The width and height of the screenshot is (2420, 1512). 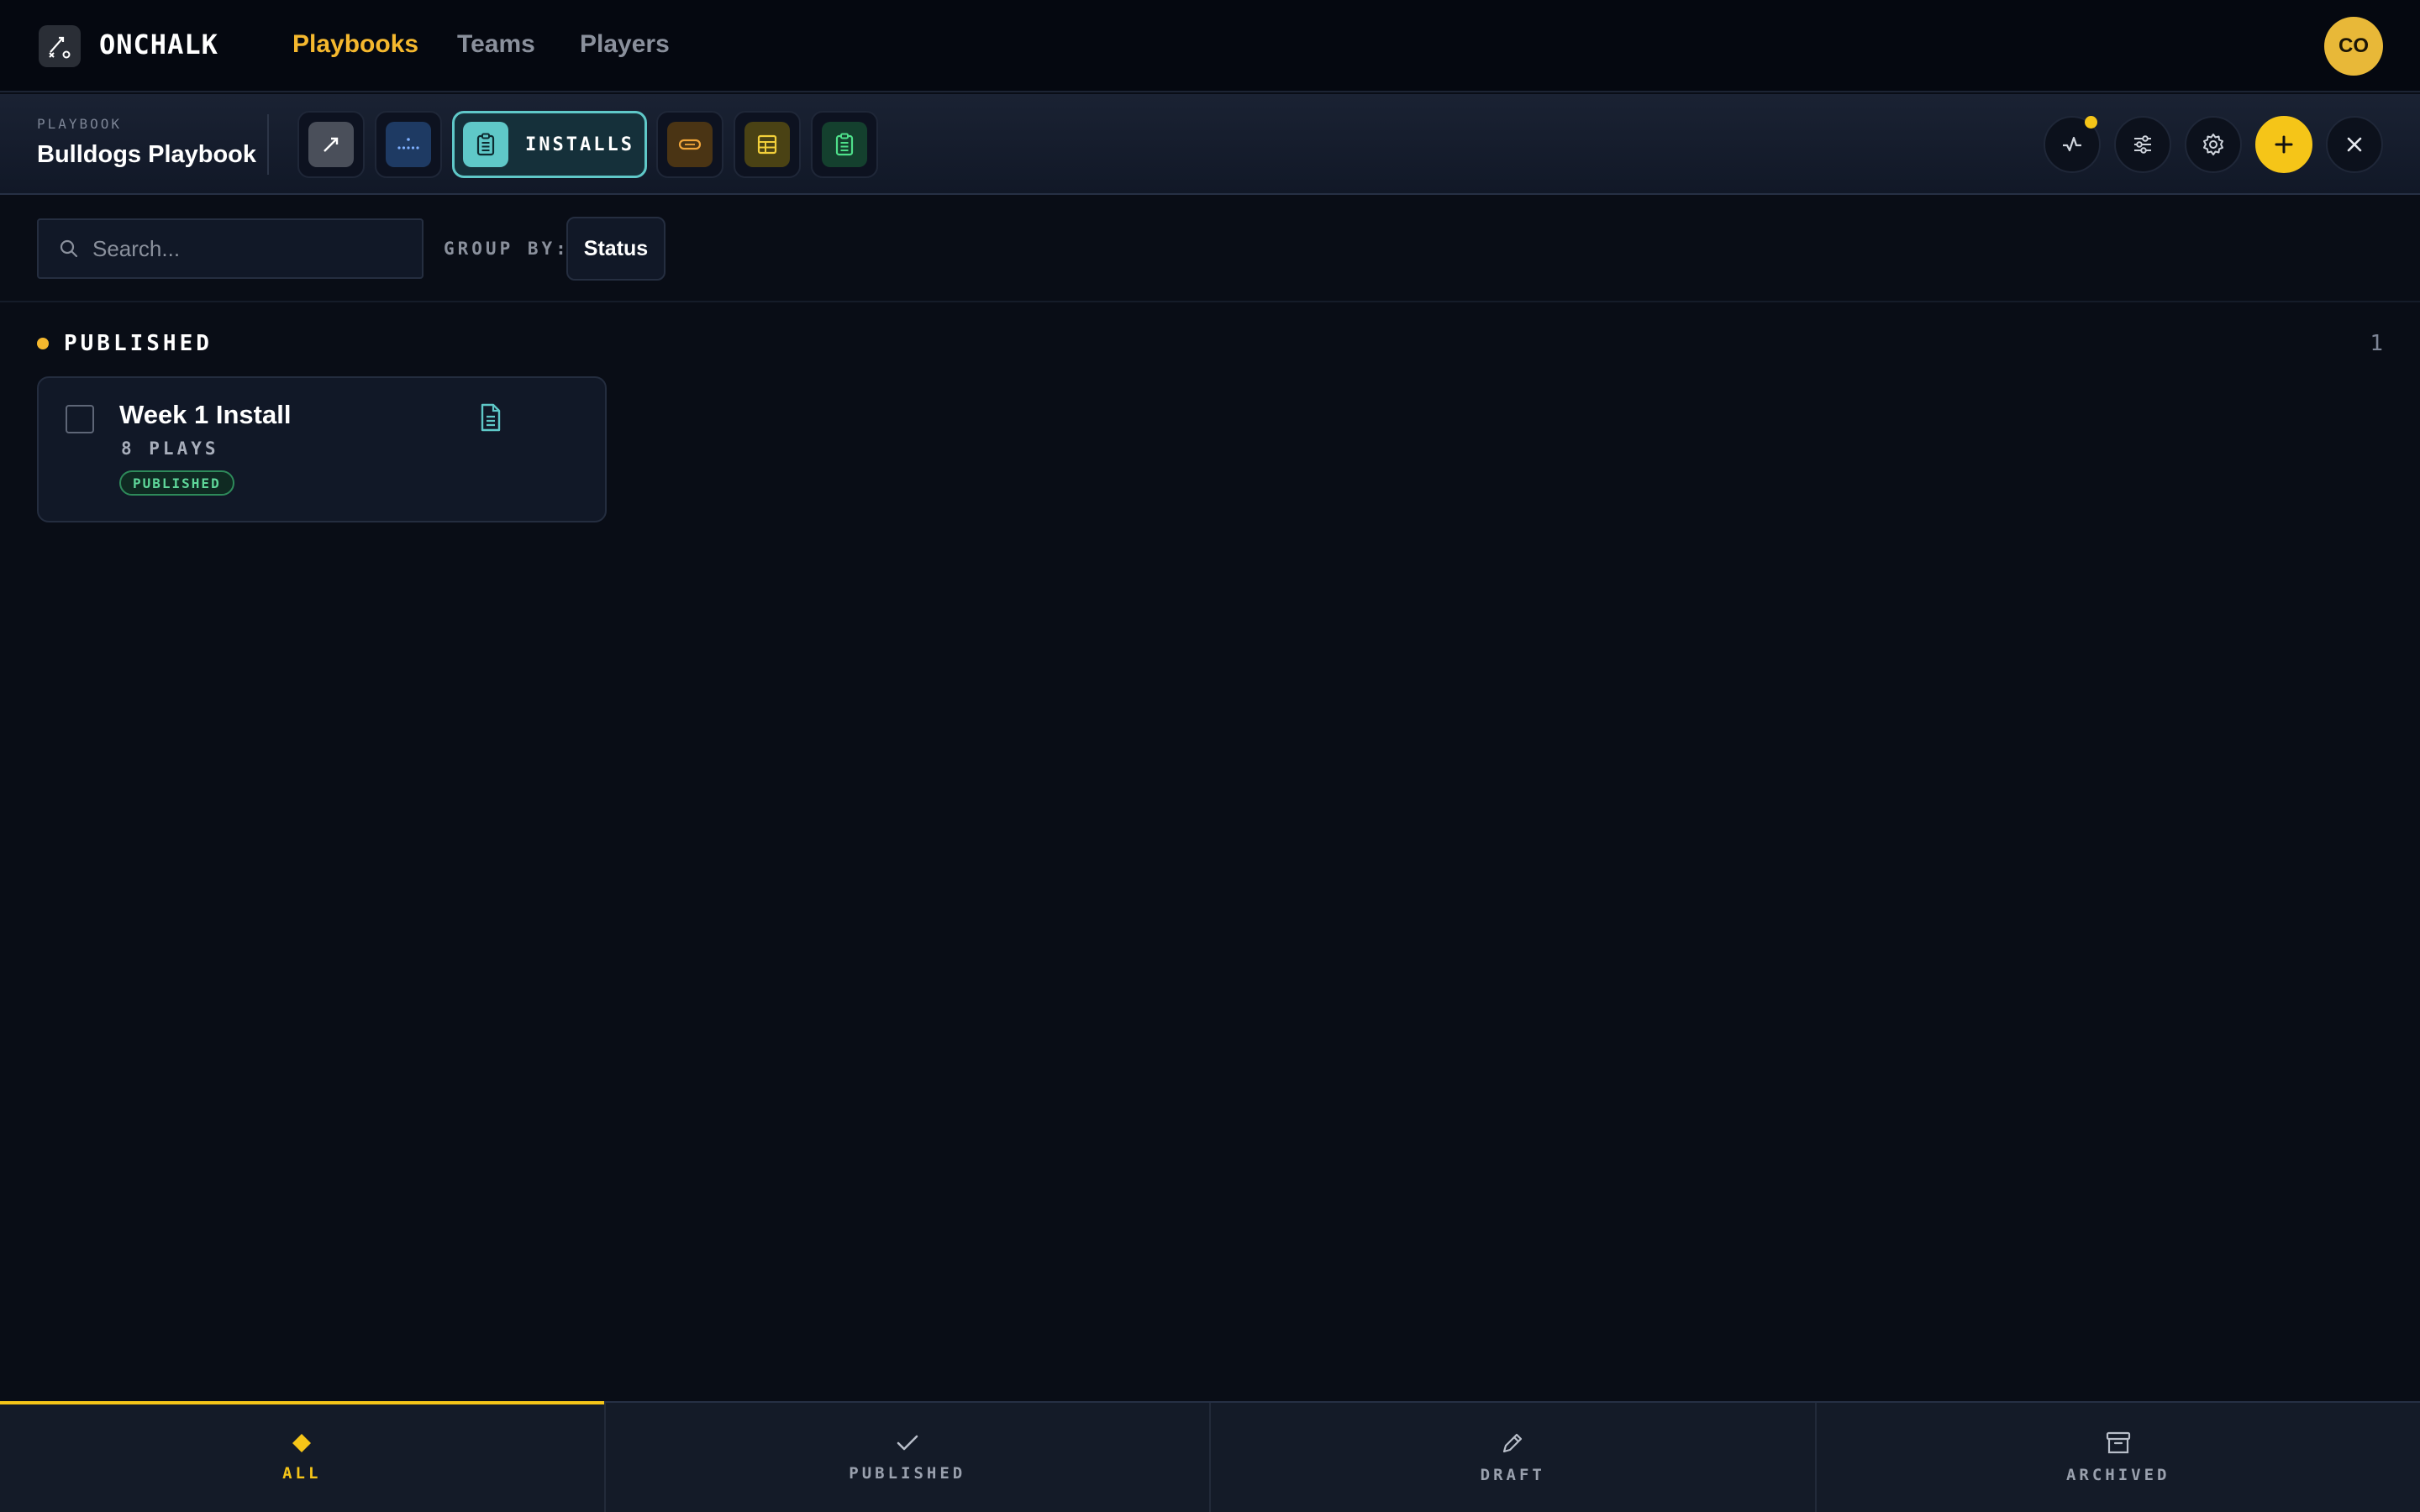 I want to click on search-input, so click(x=244, y=248).